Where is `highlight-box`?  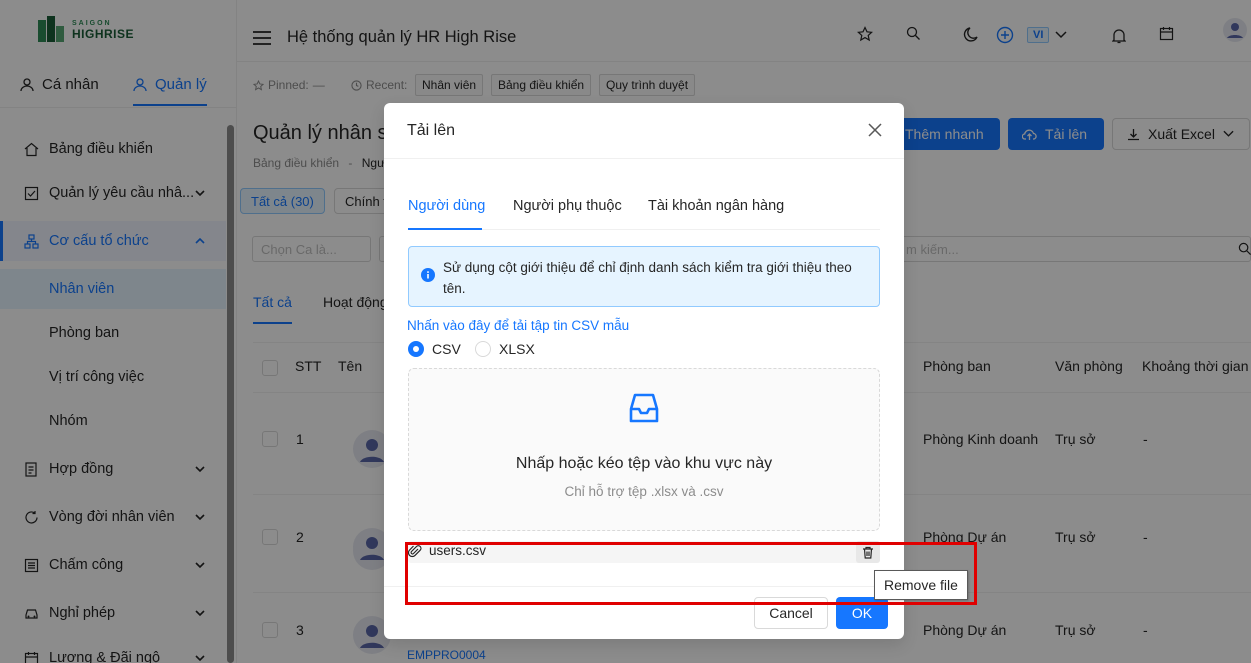 highlight-box is located at coordinates (691, 573).